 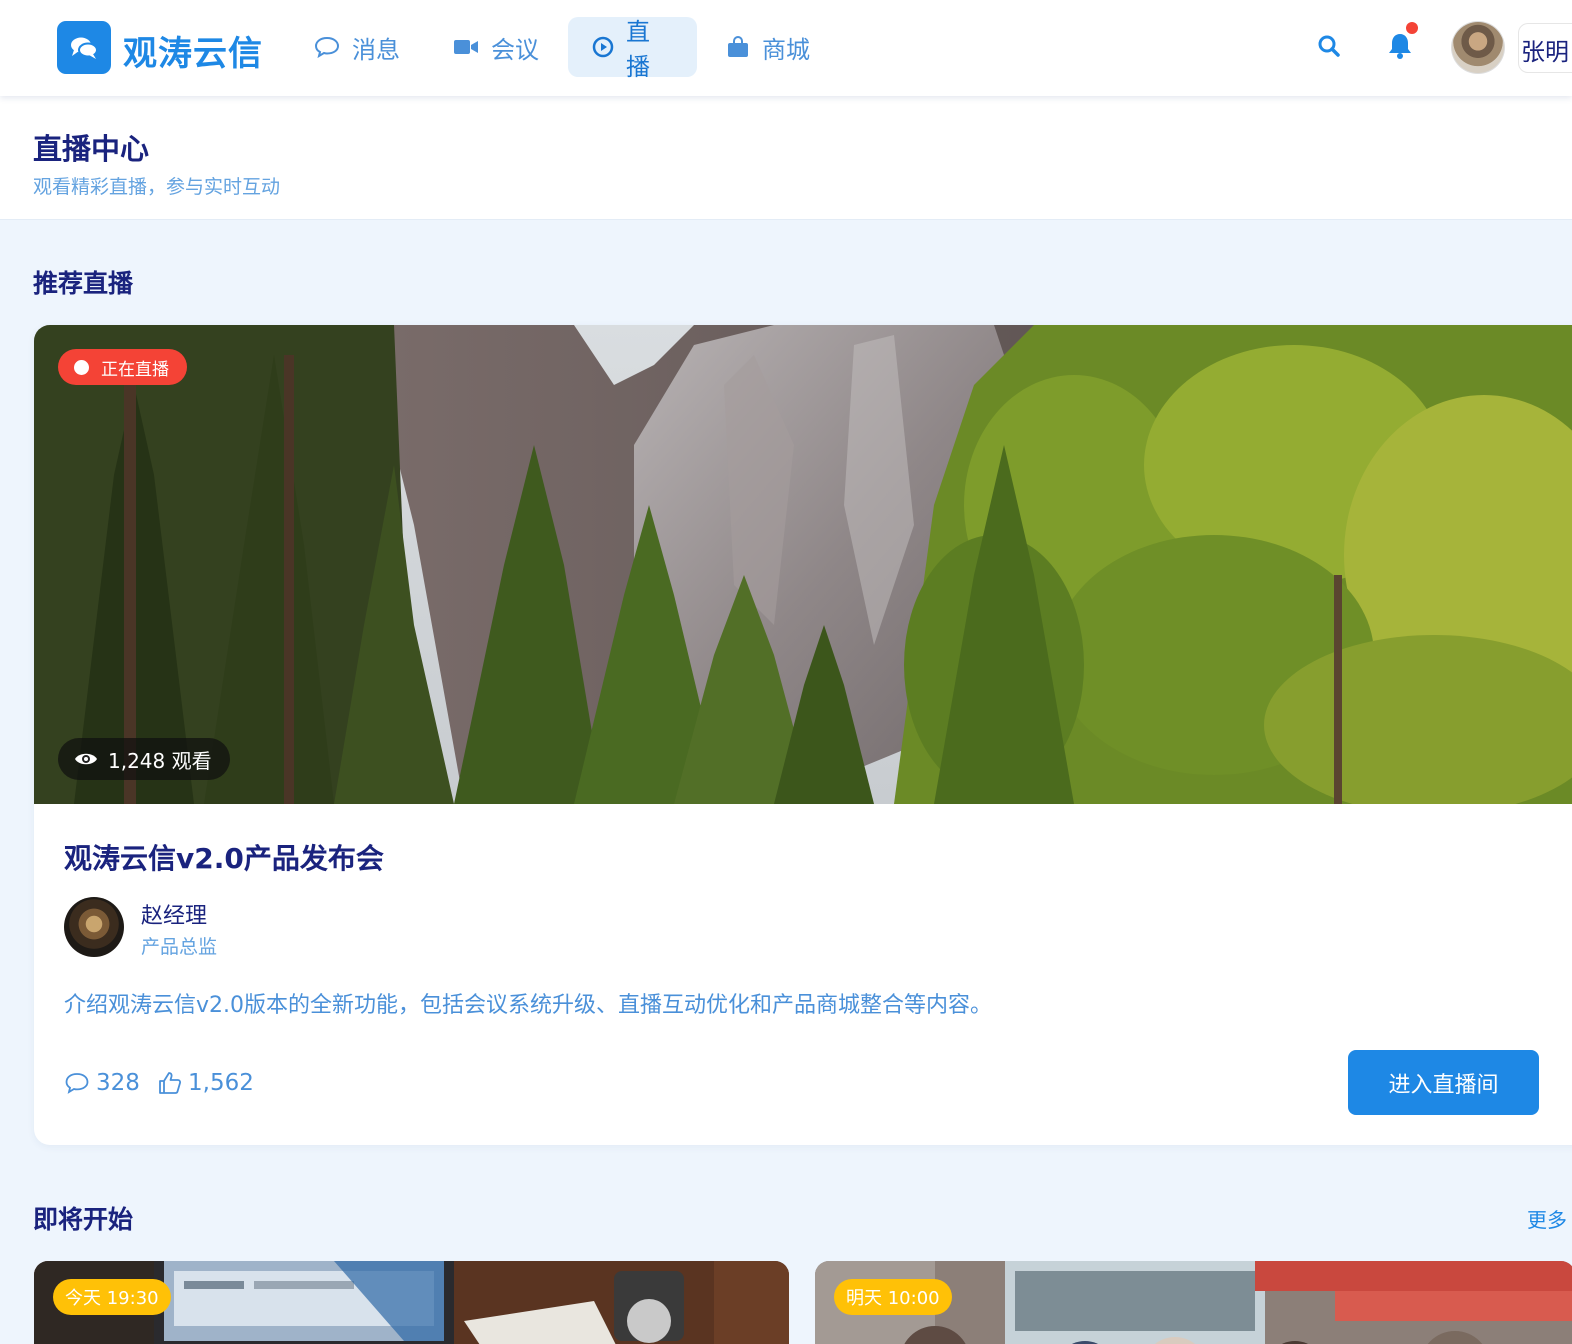 What do you see at coordinates (174, 916) in the screenshot?
I see `host-name: 赵经理` at bounding box center [174, 916].